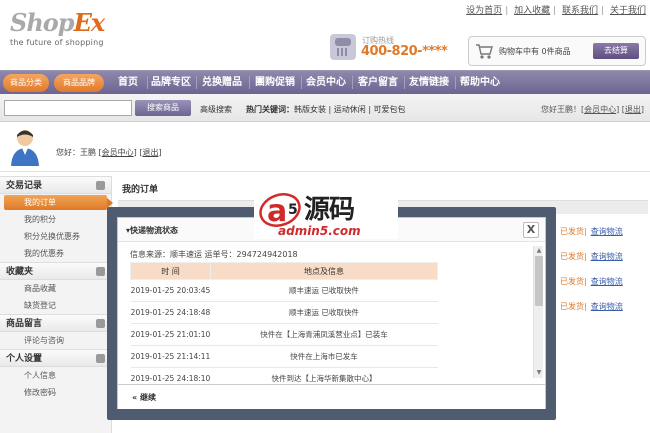  I want to click on nav-group-buy: 團购促销, so click(275, 82).